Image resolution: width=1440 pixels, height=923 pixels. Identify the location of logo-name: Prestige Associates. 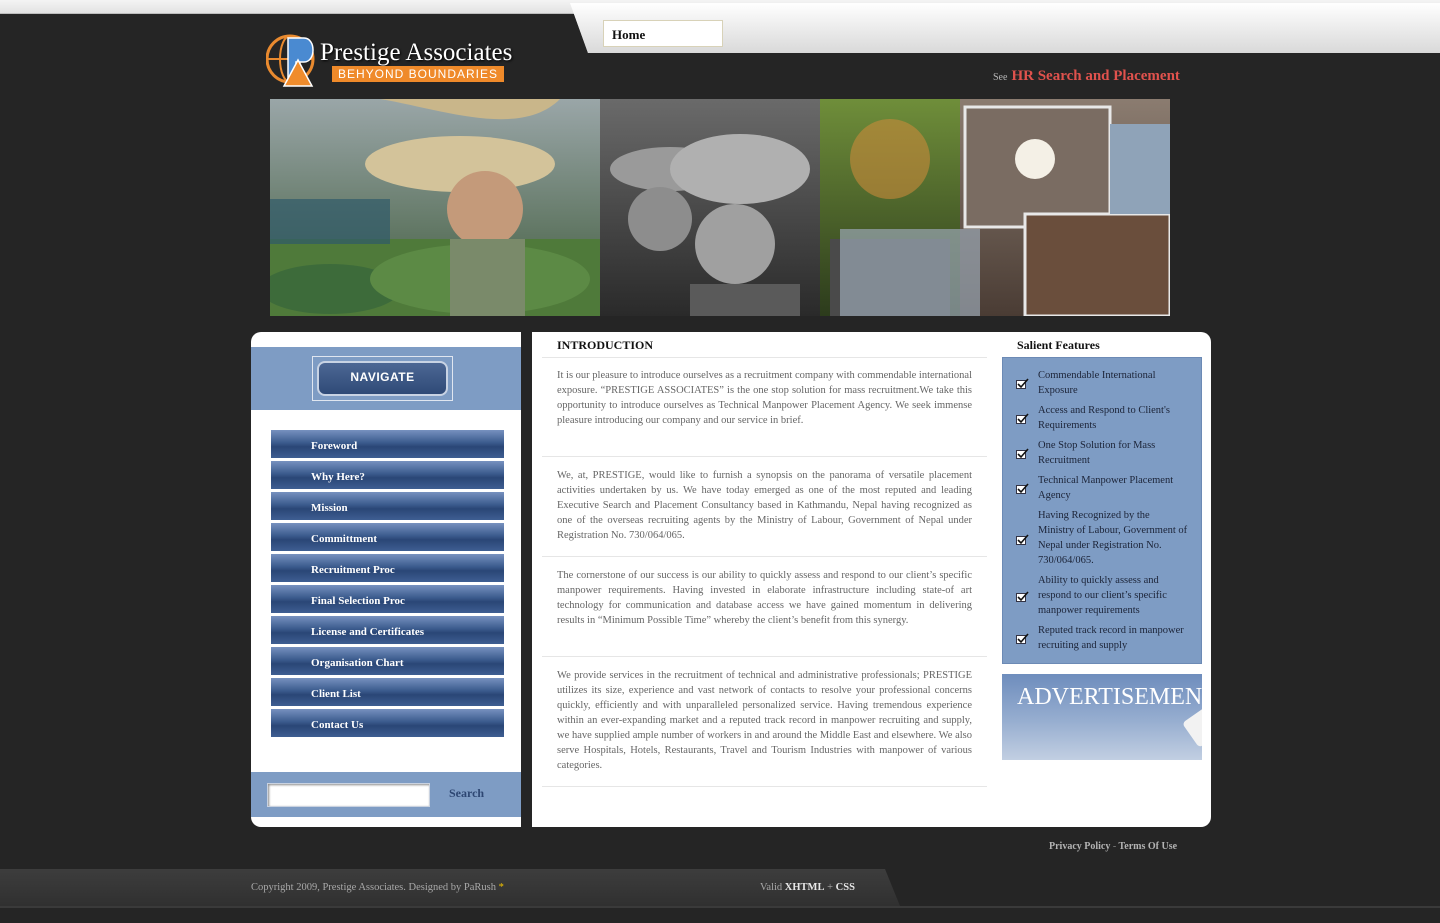
(416, 52).